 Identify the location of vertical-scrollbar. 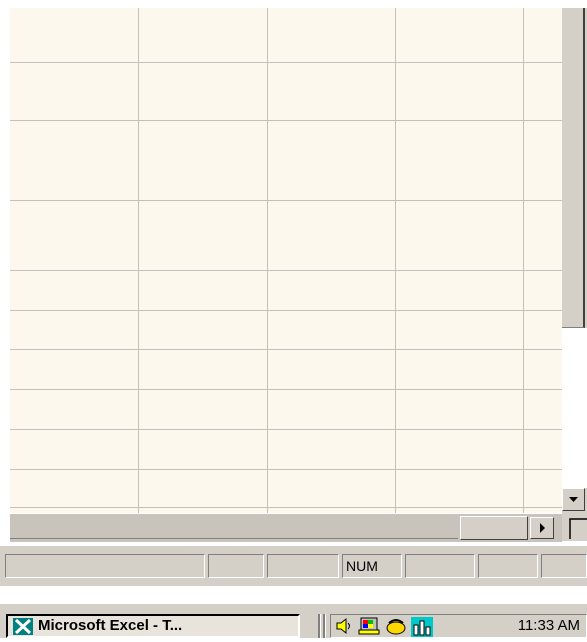
(574, 260).